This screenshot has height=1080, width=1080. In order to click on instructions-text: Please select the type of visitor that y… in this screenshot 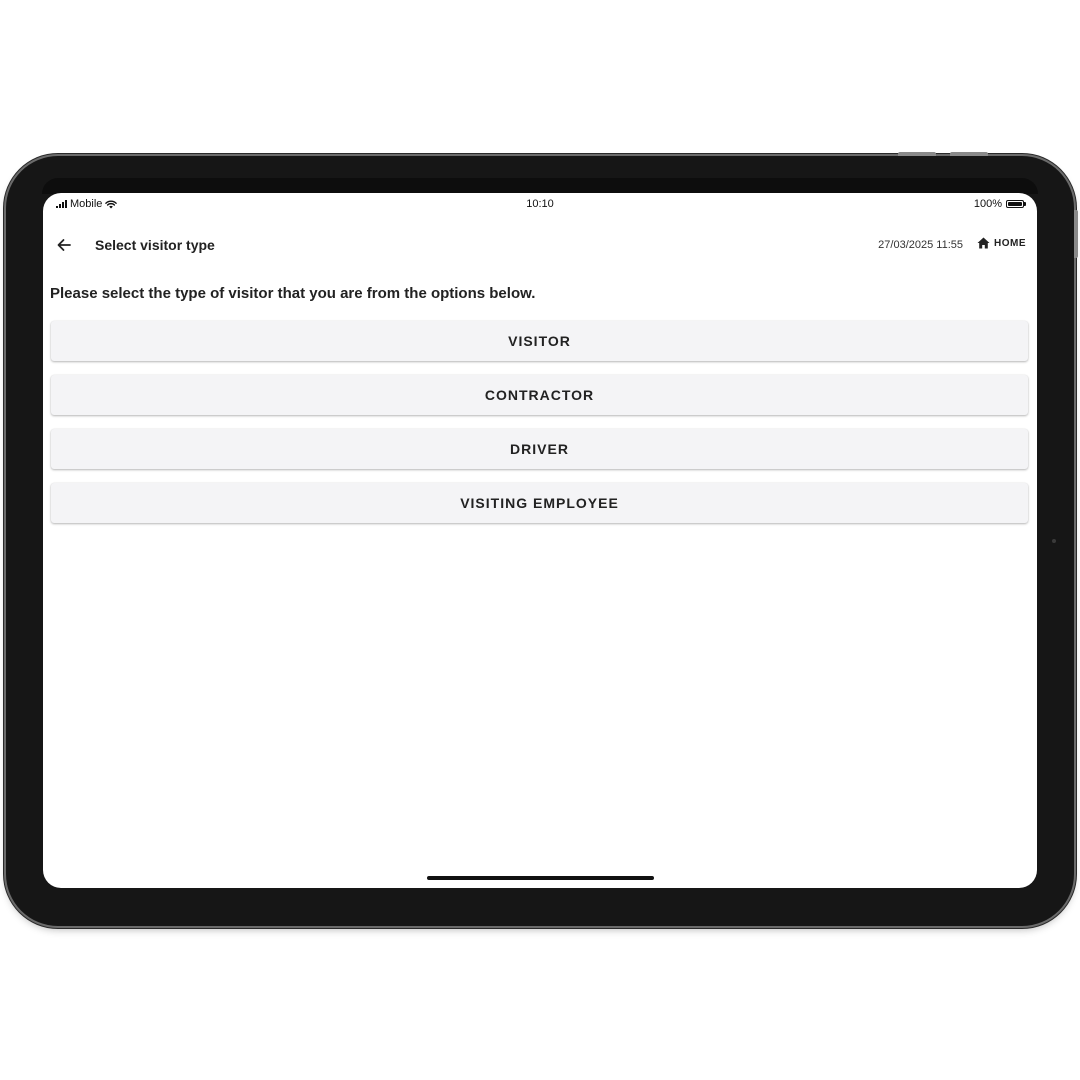, I will do `click(293, 293)`.